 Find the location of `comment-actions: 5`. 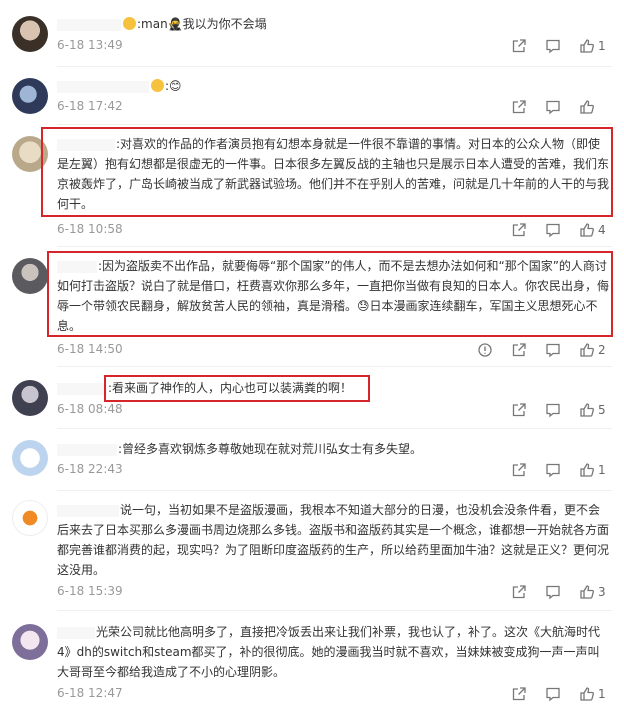

comment-actions: 5 is located at coordinates (557, 410).